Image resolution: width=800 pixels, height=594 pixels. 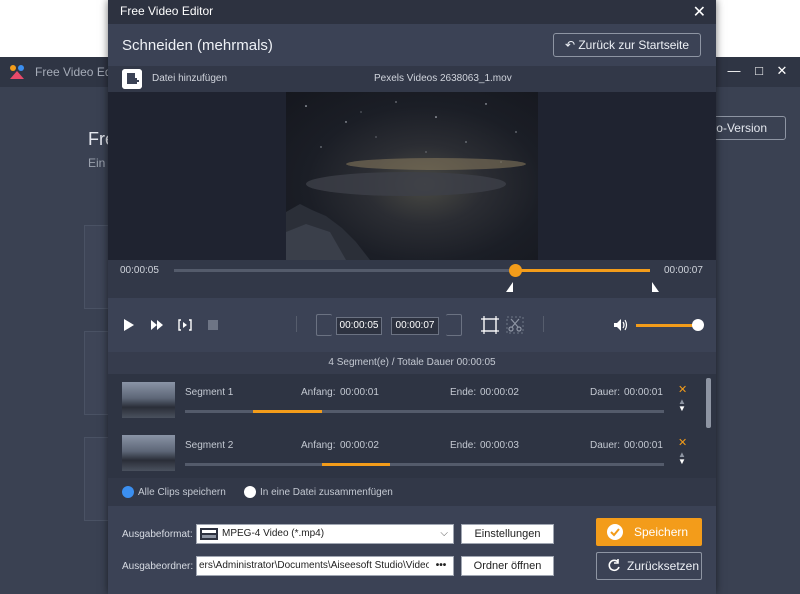 What do you see at coordinates (412, 363) in the screenshot?
I see `segments-summary: 4 Segment(e) / Totale Dauer 00:00:05` at bounding box center [412, 363].